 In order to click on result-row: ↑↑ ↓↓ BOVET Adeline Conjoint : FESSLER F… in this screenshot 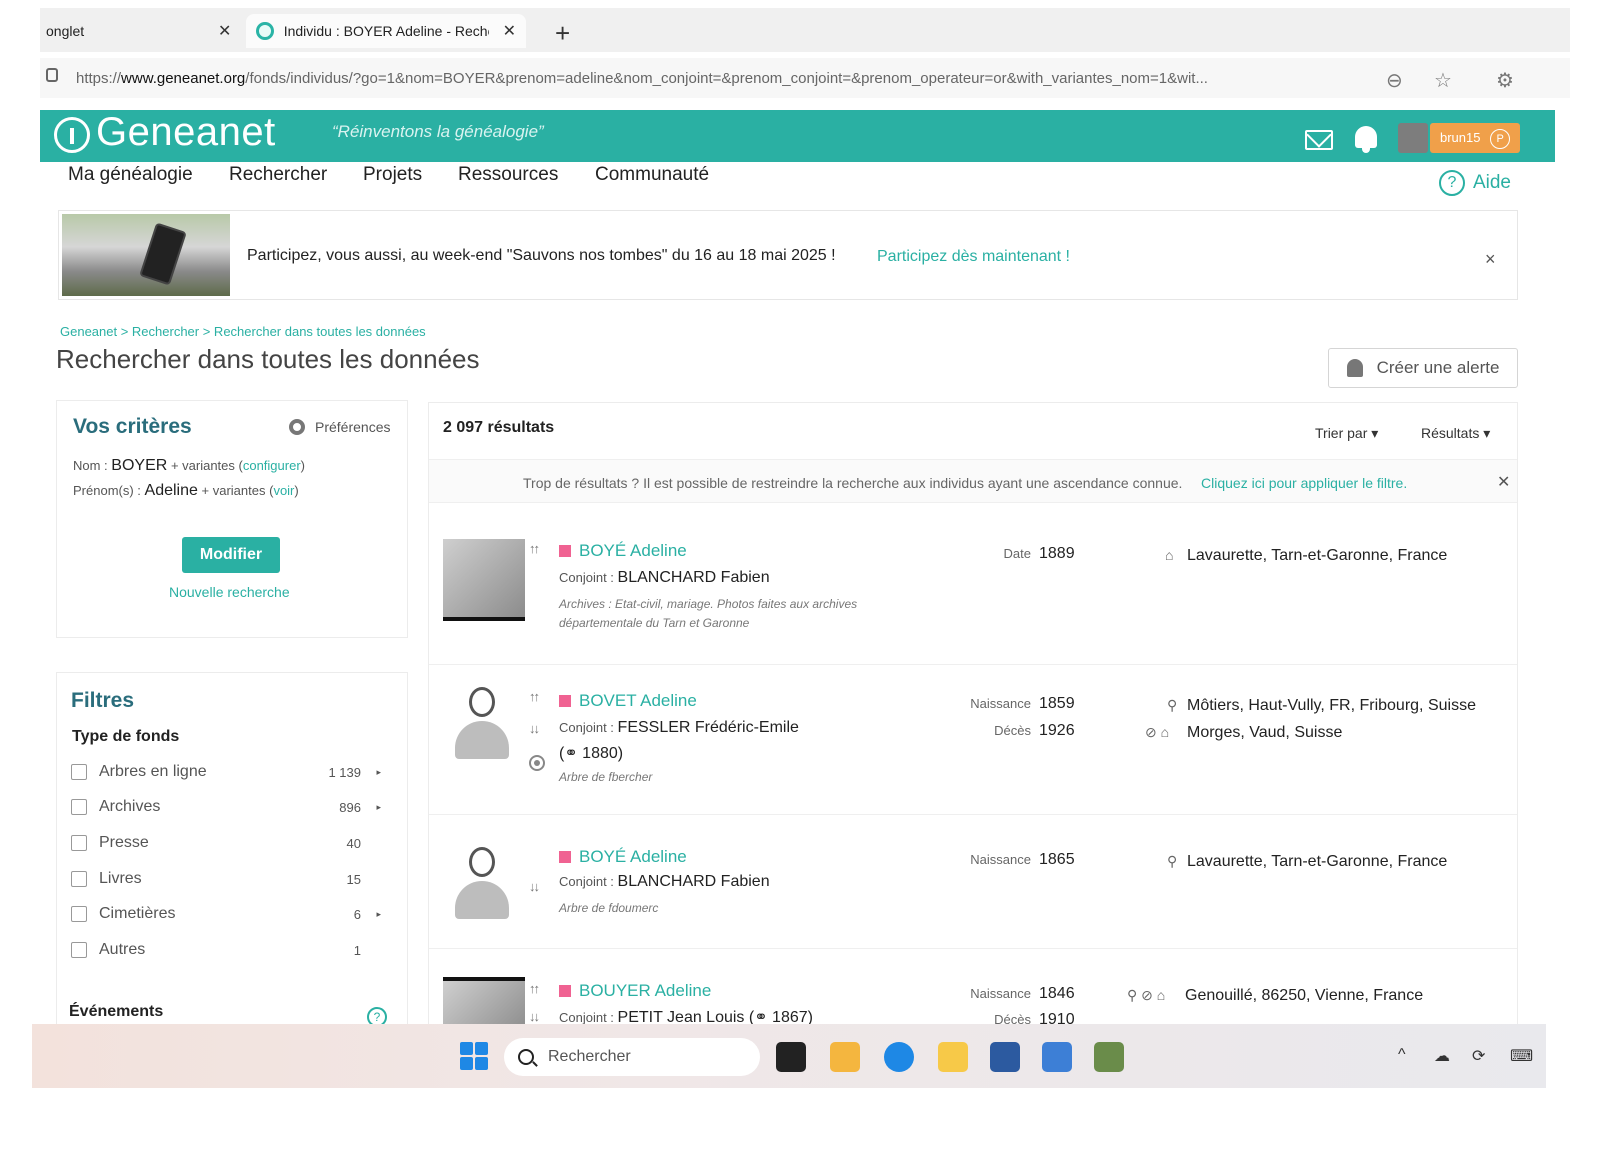, I will do `click(973, 740)`.